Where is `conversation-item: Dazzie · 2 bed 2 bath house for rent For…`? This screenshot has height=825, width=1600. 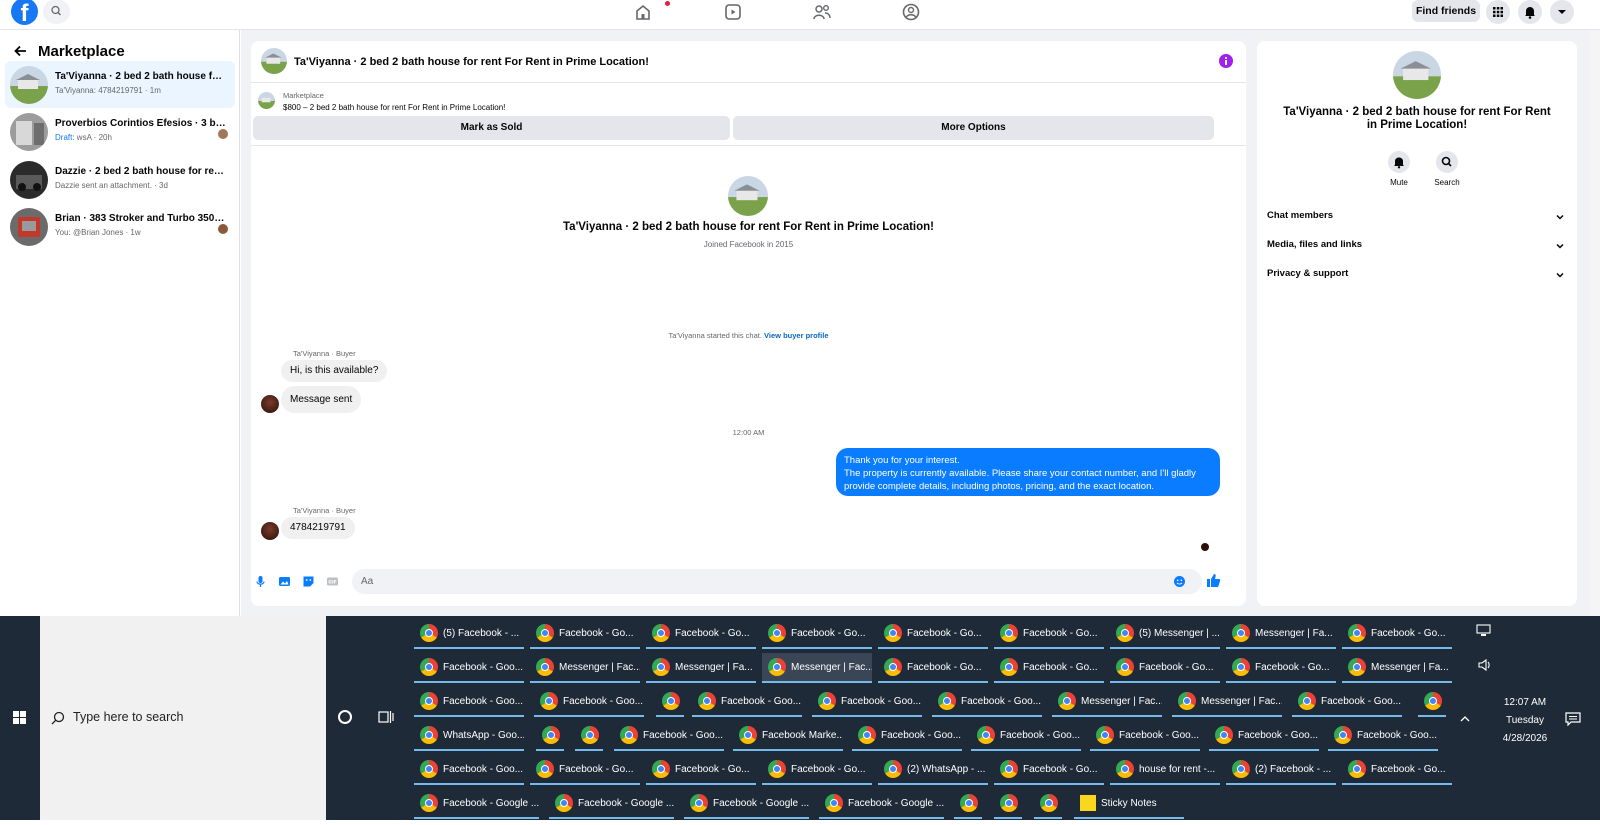 conversation-item: Dazzie · 2 bed 2 bath house for rent For… is located at coordinates (120, 179).